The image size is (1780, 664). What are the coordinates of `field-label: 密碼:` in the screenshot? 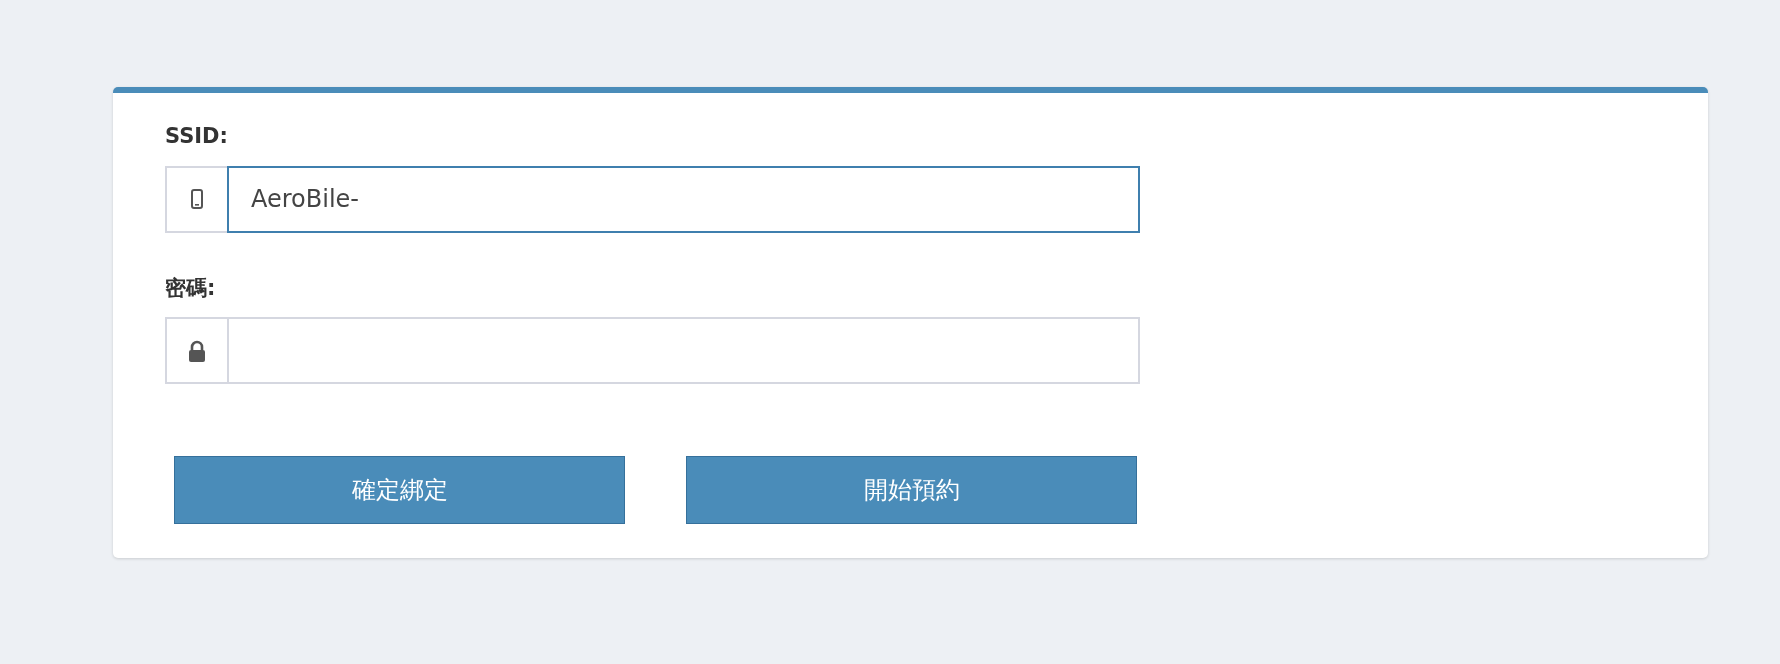 It's located at (190, 288).